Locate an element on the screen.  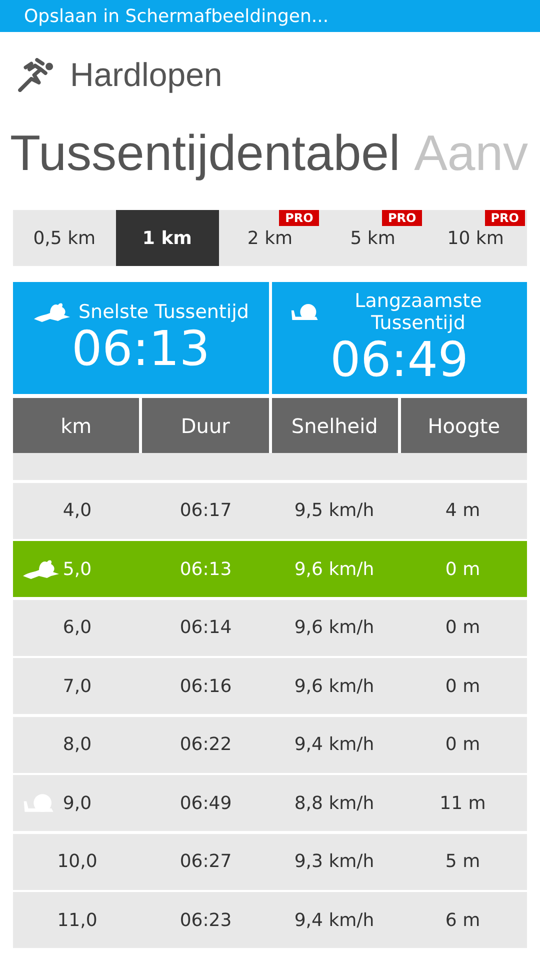
table-cell: 06:16 is located at coordinates (206, 686).